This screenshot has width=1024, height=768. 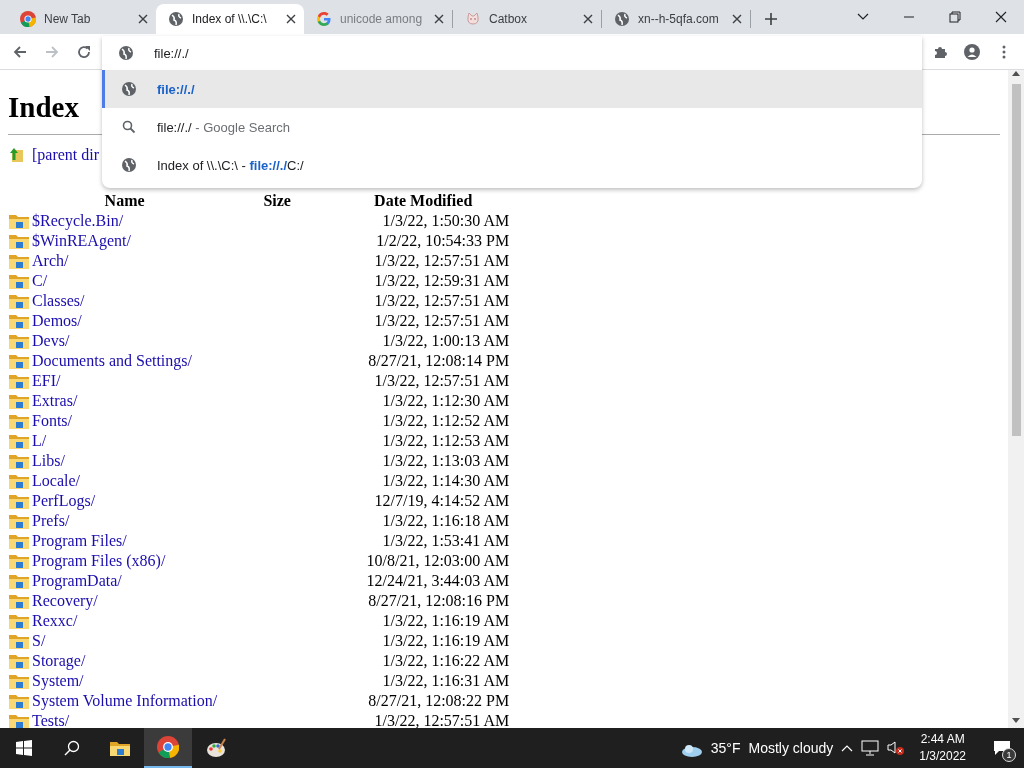 I want to click on parent-directory-link: [parent dir, so click(x=66, y=155).